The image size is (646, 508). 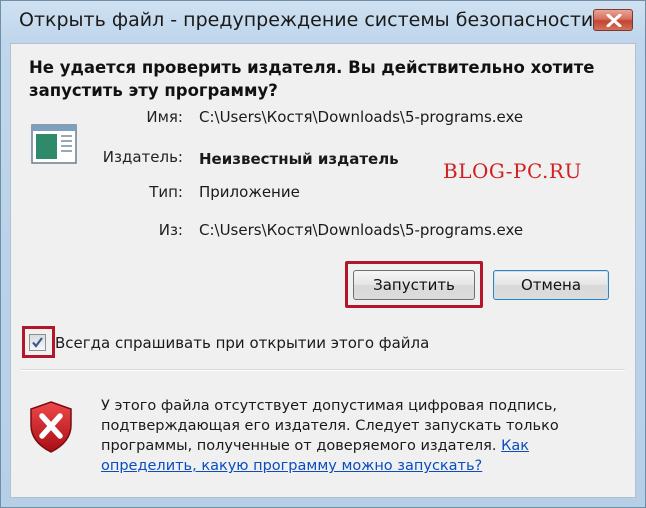 What do you see at coordinates (166, 192) in the screenshot?
I see `type-label: Тип:` at bounding box center [166, 192].